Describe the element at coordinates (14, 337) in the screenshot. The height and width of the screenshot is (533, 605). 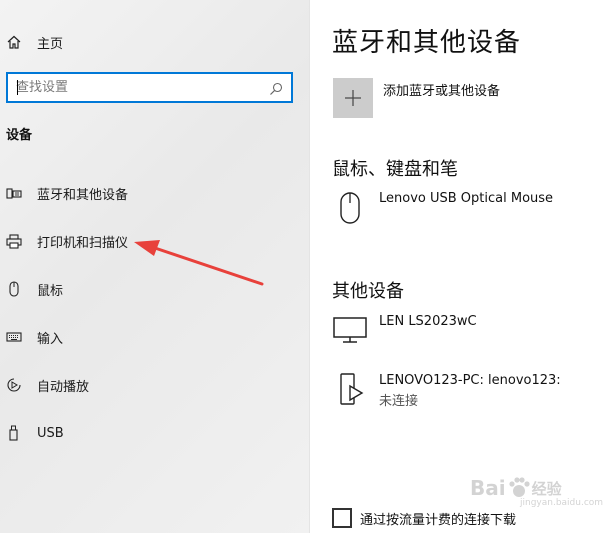
I see `keyboard-icon` at that location.